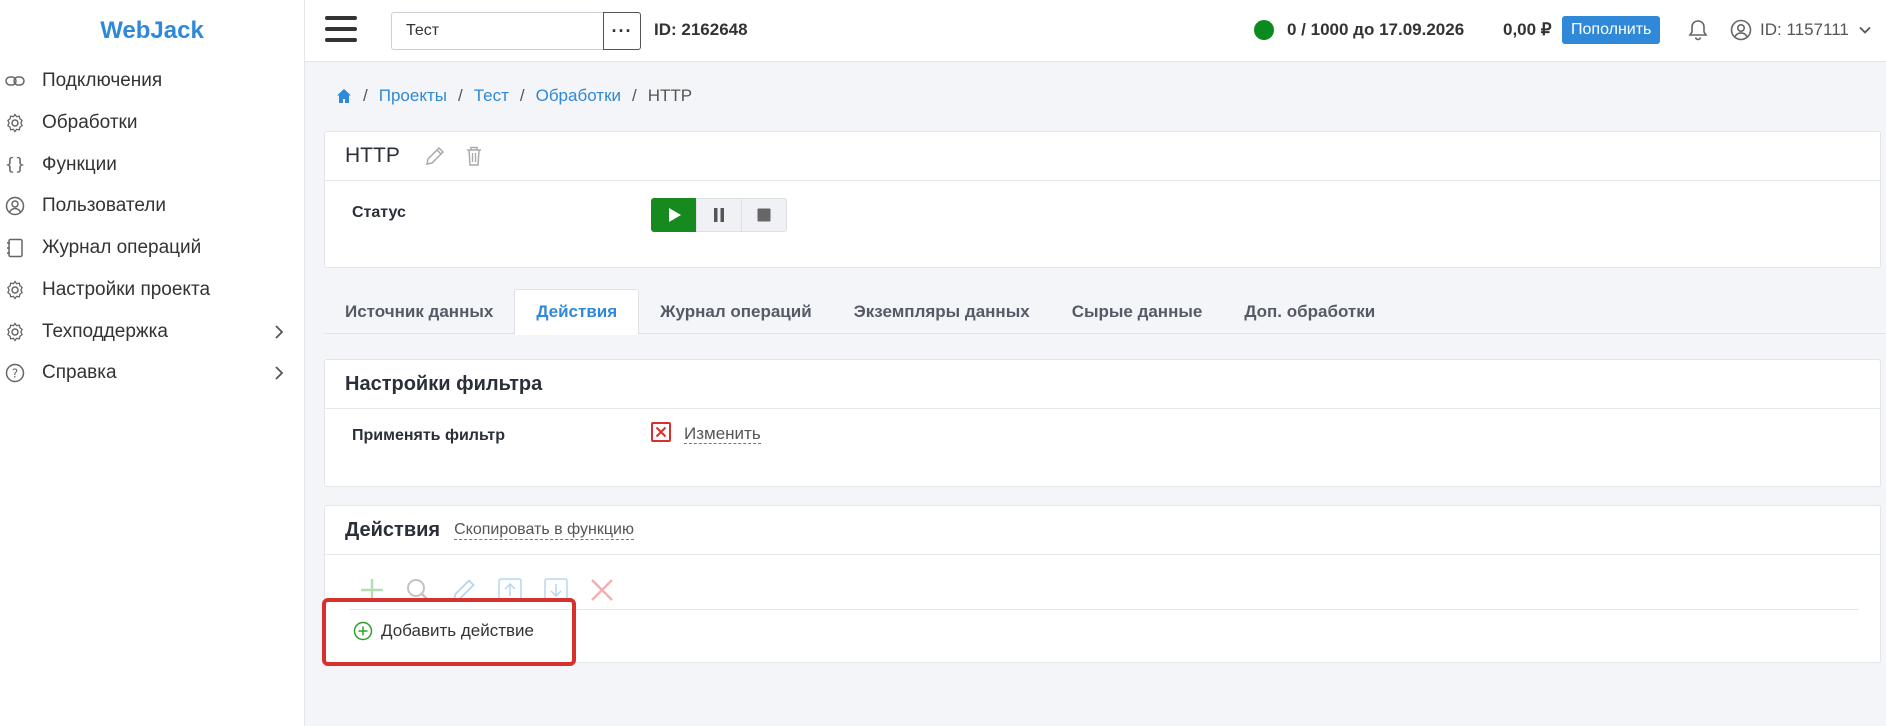  I want to click on sidebar-item-support: Техподдержка, so click(150, 332).